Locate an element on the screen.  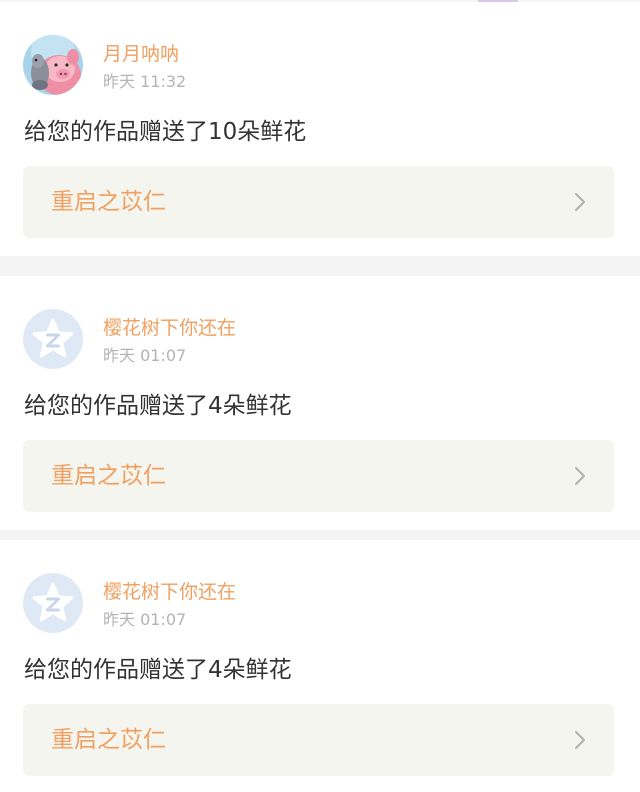
timestamp: 昨天 11:32 is located at coordinates (145, 81).